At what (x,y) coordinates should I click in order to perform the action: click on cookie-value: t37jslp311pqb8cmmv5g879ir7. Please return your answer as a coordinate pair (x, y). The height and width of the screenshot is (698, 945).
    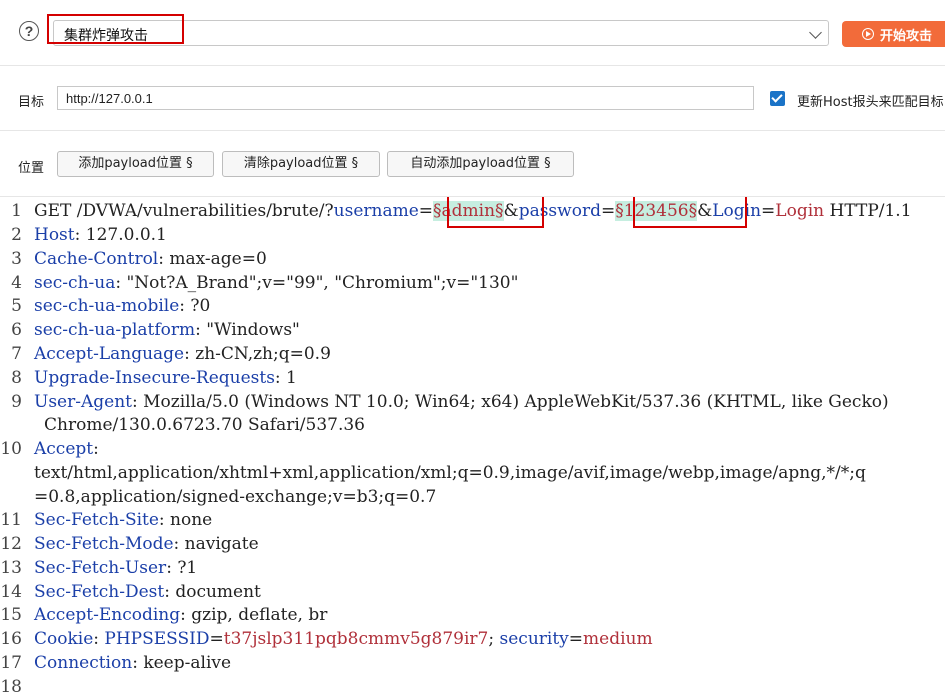
    Looking at the image, I should click on (356, 639).